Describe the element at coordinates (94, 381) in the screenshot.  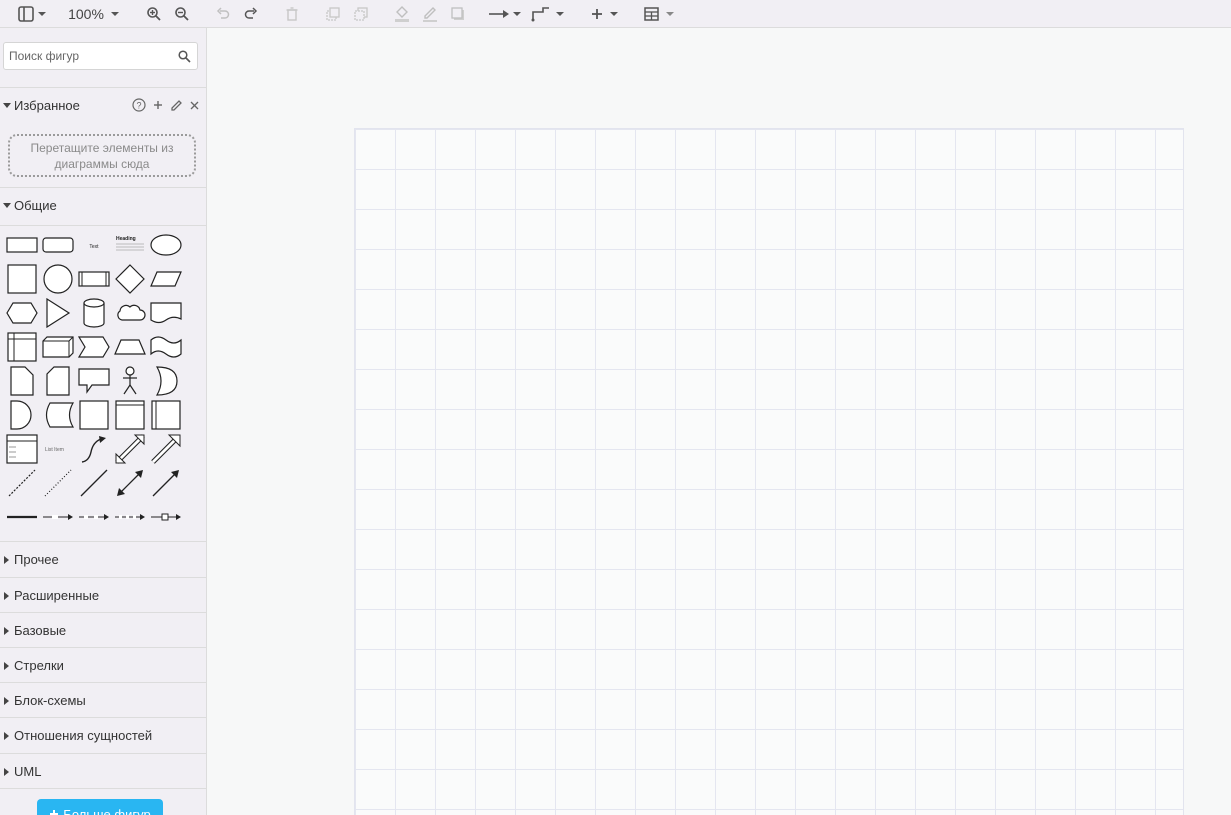
I see `shape-callout` at that location.